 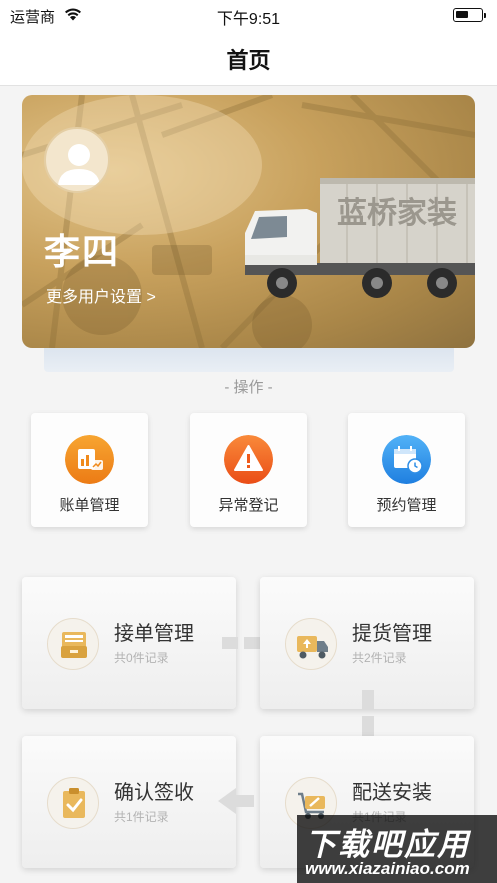 I want to click on page-title: 首页, so click(x=248, y=60).